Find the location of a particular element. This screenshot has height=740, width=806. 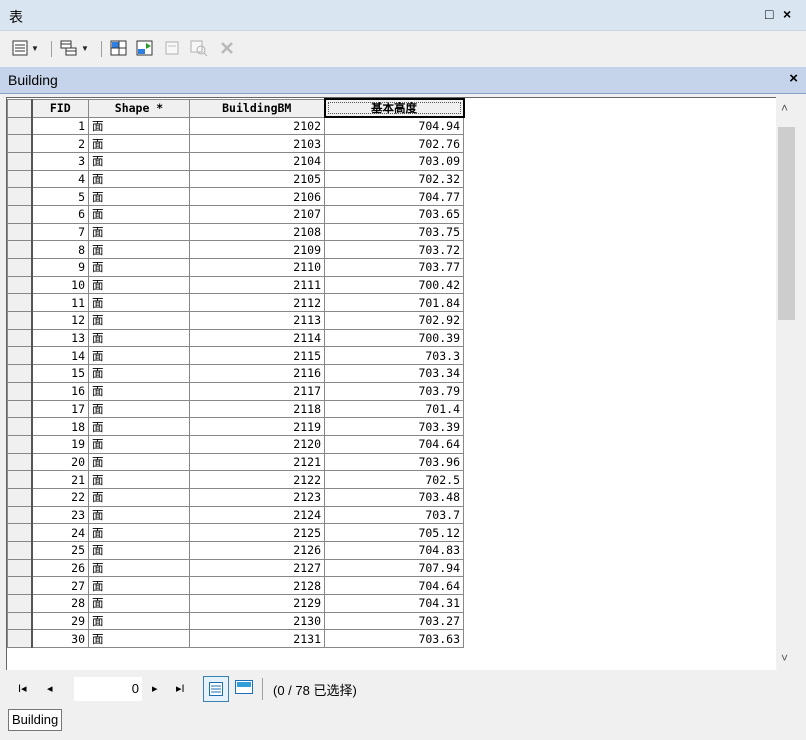

cell-fid: 1 is located at coordinates (60, 126).